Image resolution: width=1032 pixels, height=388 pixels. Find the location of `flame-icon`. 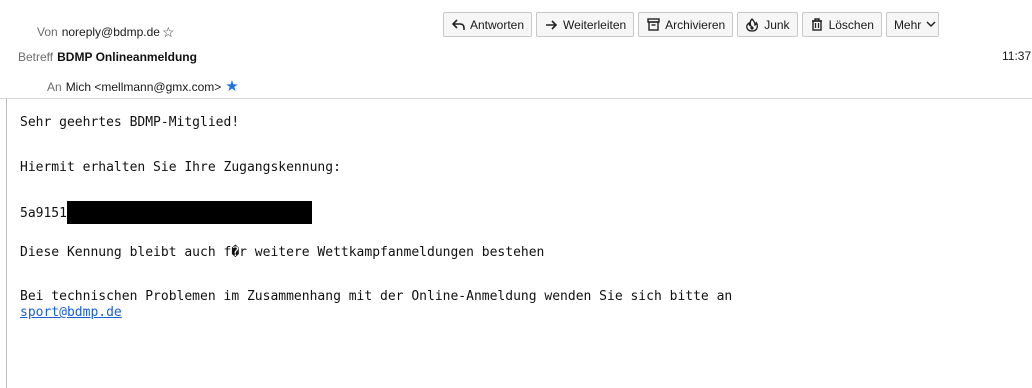

flame-icon is located at coordinates (752, 24).